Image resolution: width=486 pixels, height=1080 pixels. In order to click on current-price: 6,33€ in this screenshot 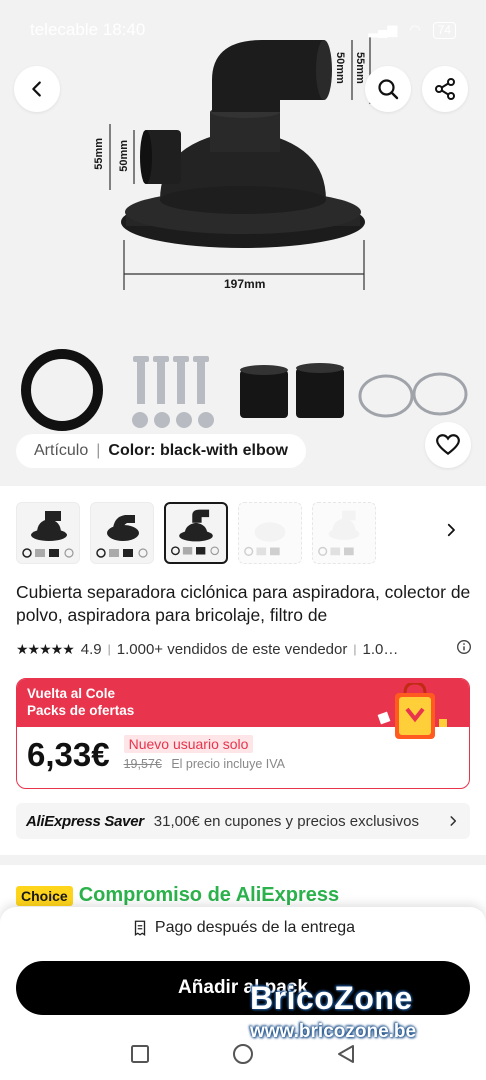, I will do `click(68, 754)`.